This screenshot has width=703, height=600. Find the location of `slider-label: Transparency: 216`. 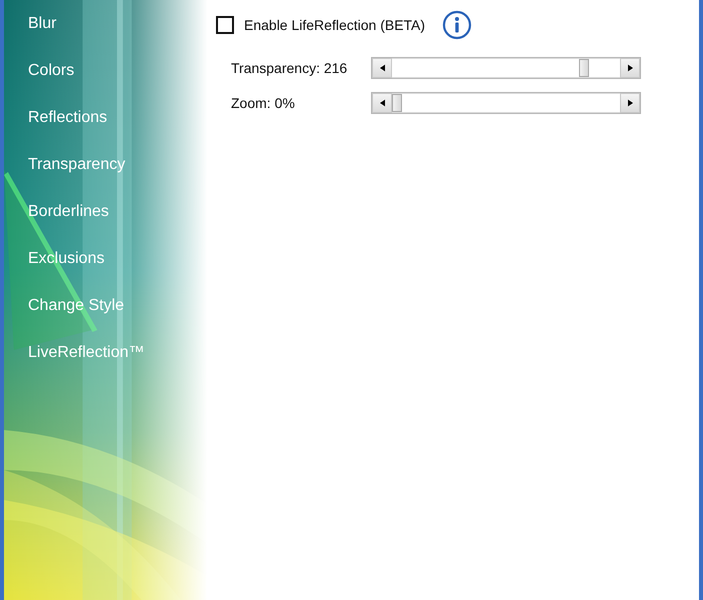

slider-label: Transparency: 216 is located at coordinates (289, 68).